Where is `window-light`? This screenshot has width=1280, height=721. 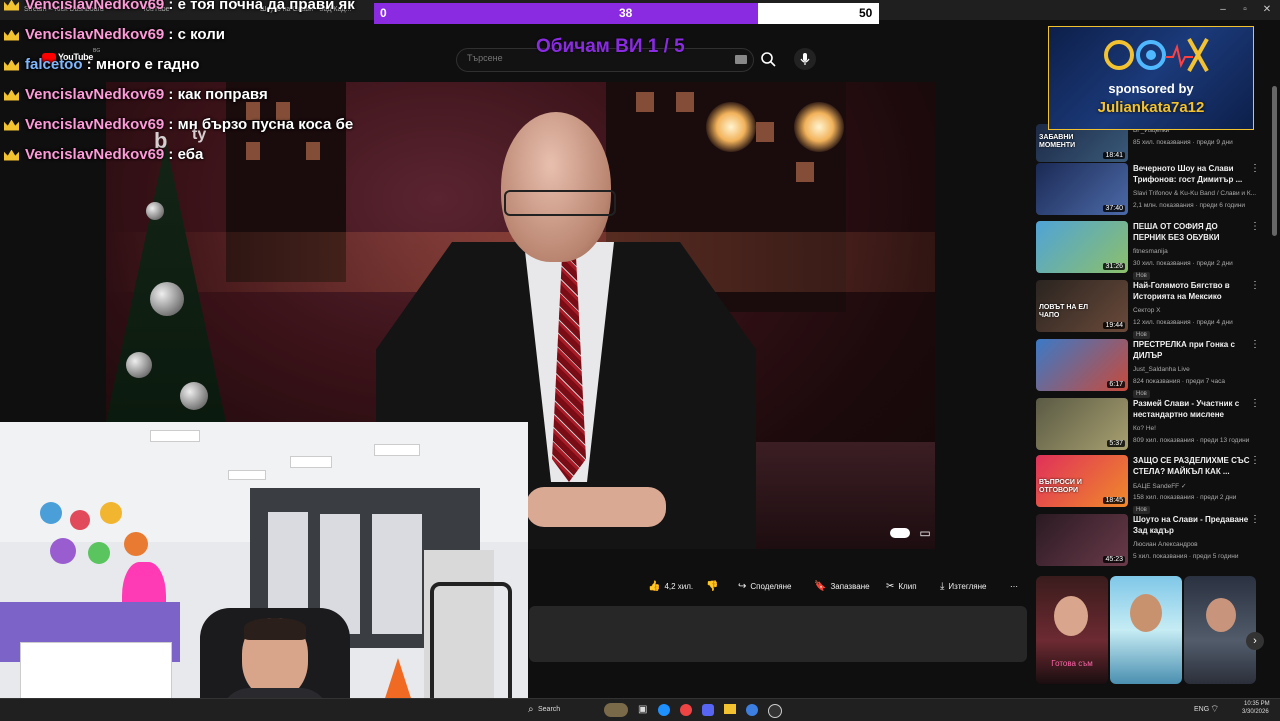 window-light is located at coordinates (313, 151).